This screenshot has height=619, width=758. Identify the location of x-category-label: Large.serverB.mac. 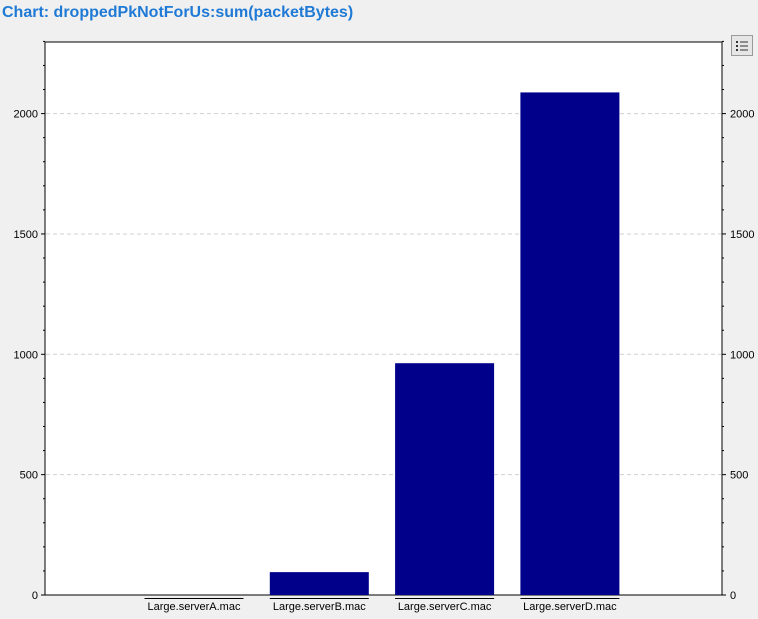
(319, 607).